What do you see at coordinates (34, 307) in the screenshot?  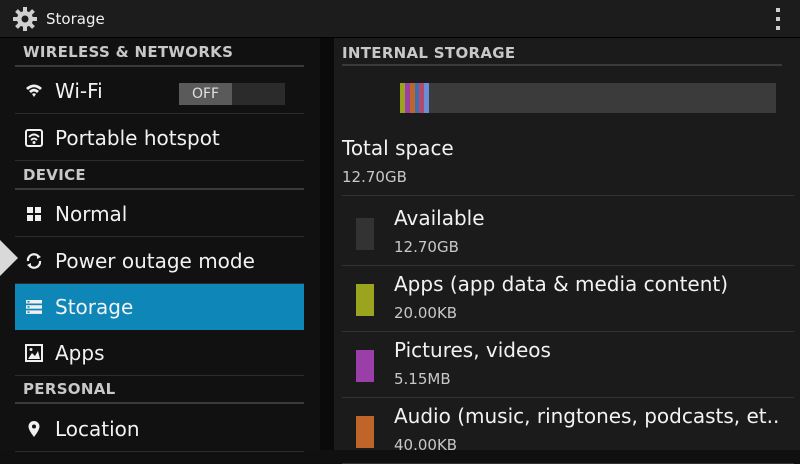 I see `storage-icon` at bounding box center [34, 307].